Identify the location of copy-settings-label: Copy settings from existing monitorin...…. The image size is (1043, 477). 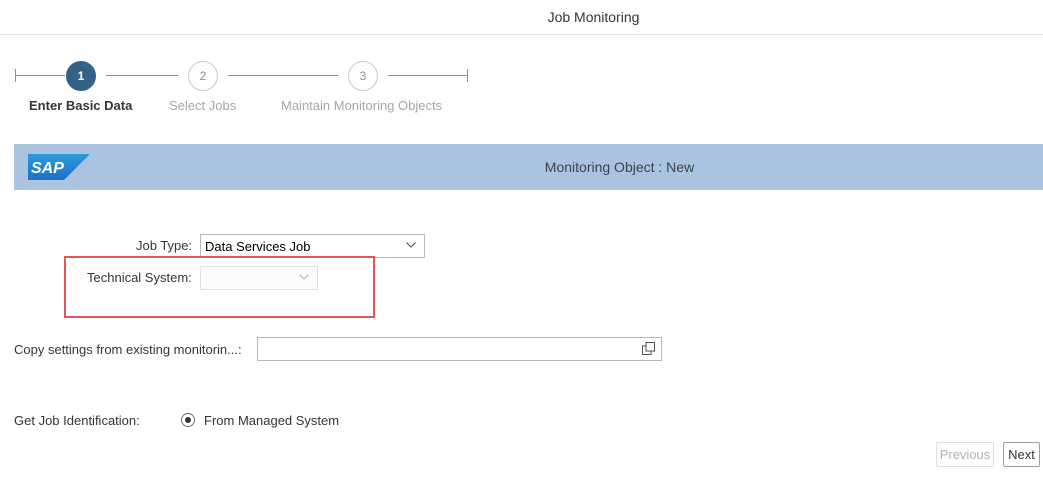
(128, 349).